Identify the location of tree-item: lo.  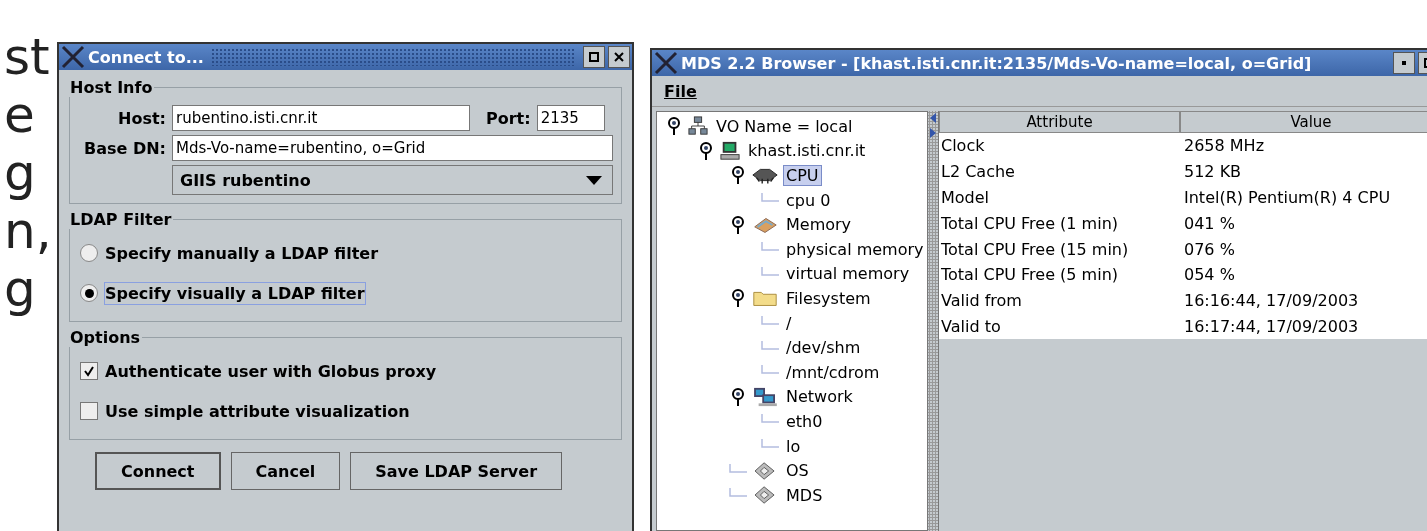
(793, 446).